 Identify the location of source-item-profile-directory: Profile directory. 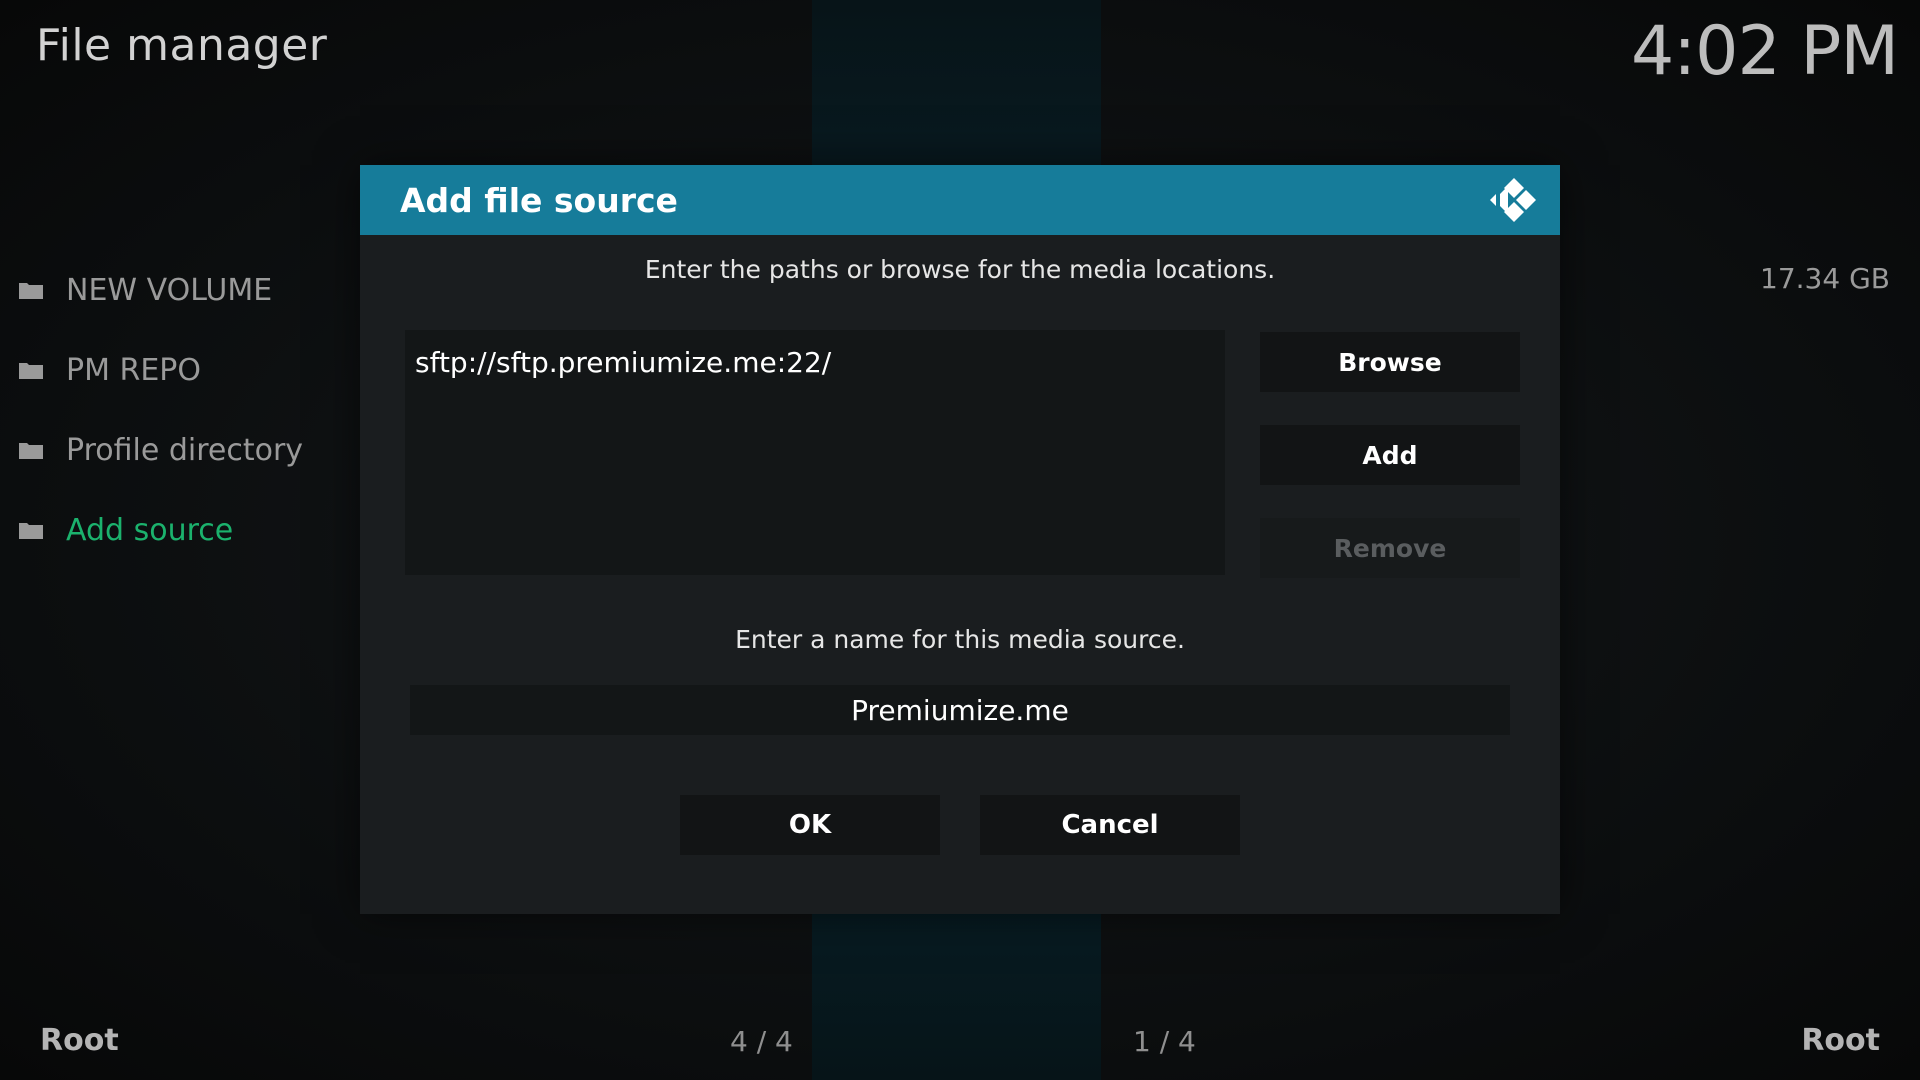
(160, 450).